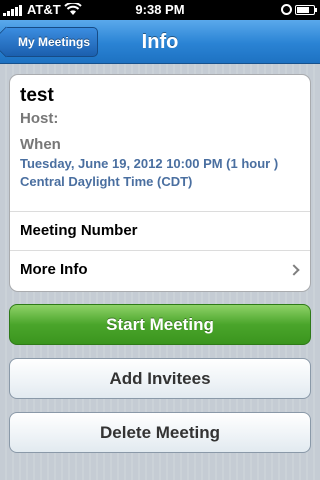  I want to click on start-meeting-button: Start Meeting, so click(160, 324).